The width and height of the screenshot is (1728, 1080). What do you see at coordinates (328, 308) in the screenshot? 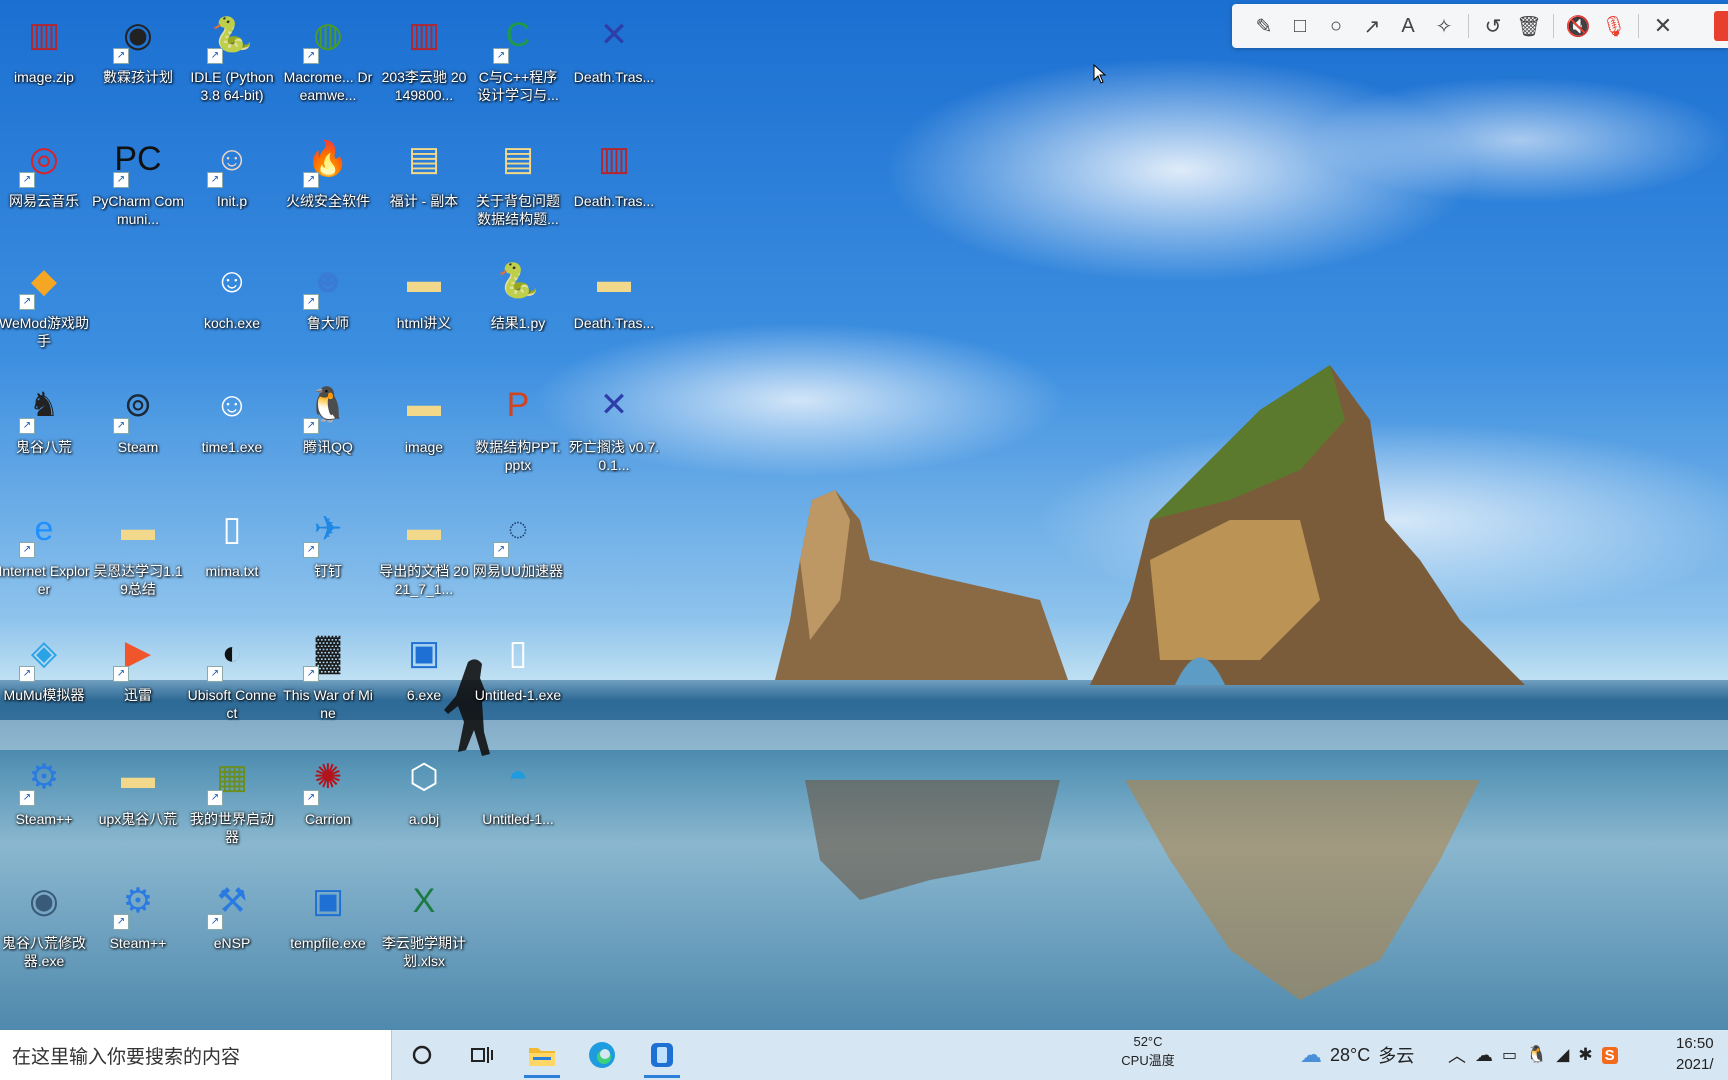
I see `desktop-icon: ☻ ↗ 鲁大师` at bounding box center [328, 308].